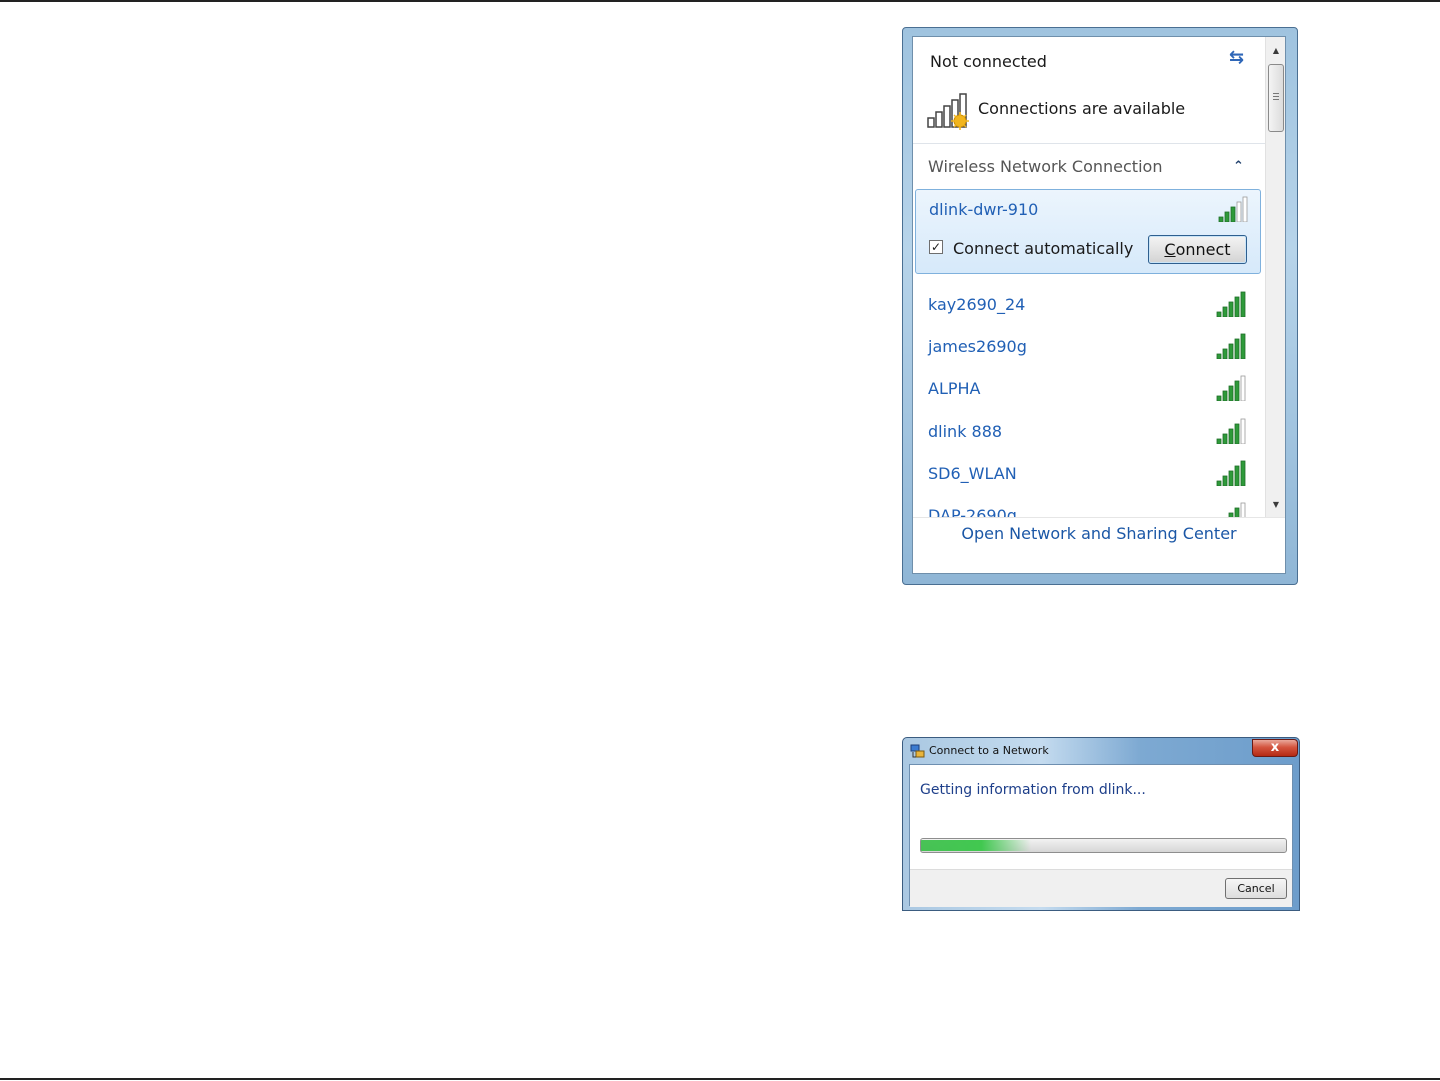 This screenshot has height=1081, width=1440. What do you see at coordinates (977, 304) in the screenshot?
I see `network-name: kay2690_24` at bounding box center [977, 304].